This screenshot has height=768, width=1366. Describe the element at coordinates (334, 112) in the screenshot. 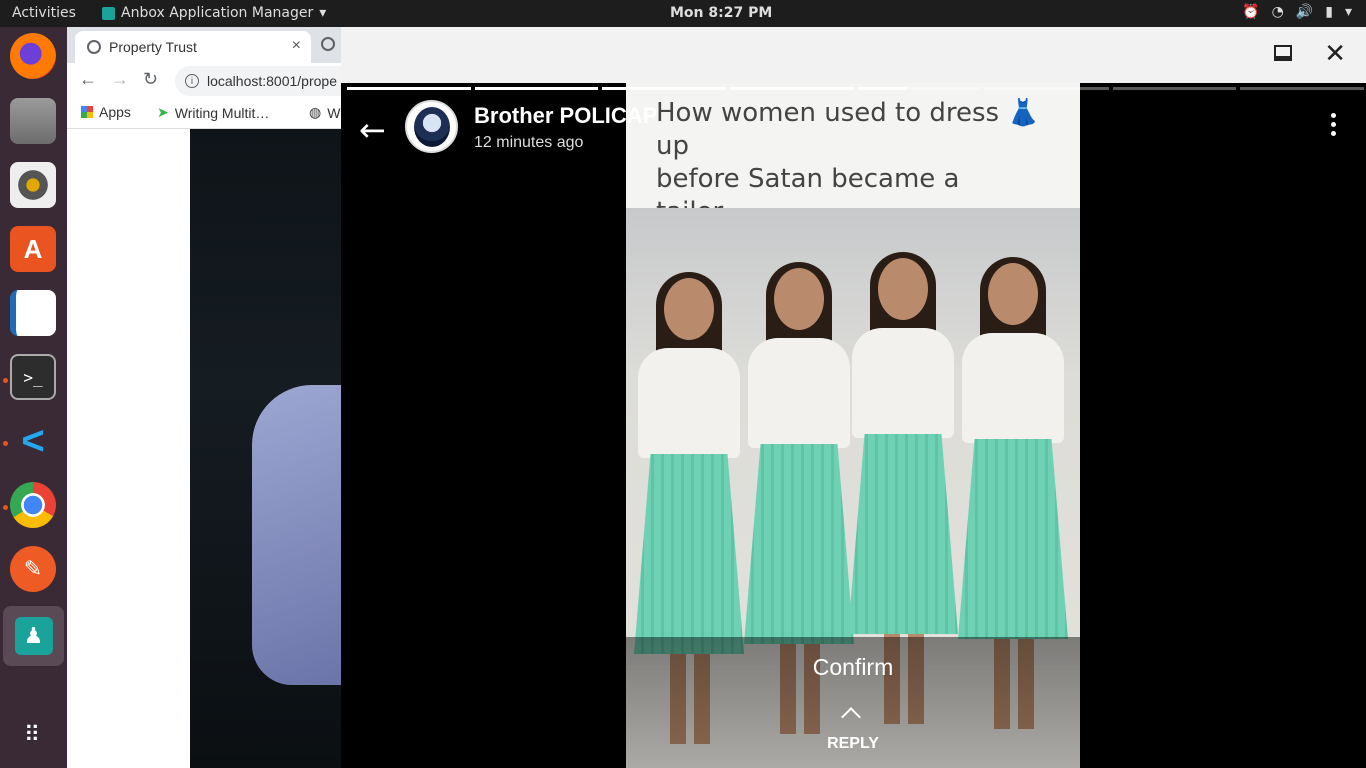

I see `bookmark-label: W` at that location.